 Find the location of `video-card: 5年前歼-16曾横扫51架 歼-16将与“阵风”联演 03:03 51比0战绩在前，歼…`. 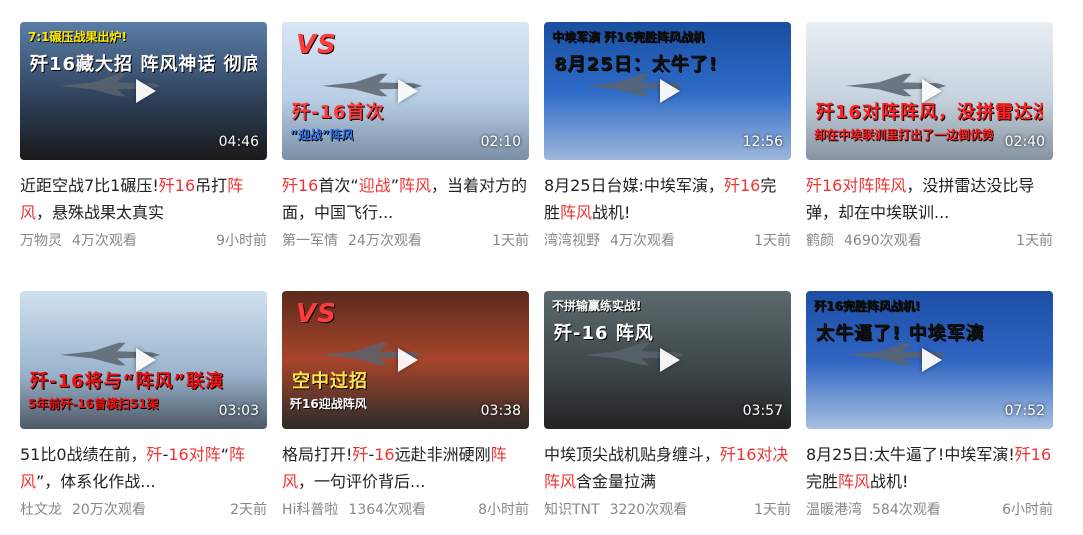

video-card: 5年前歼-16曾横扫51架 歼-16将与“阵风”联演 03:03 51比0战绩在前，歼… is located at coordinates (143, 405).